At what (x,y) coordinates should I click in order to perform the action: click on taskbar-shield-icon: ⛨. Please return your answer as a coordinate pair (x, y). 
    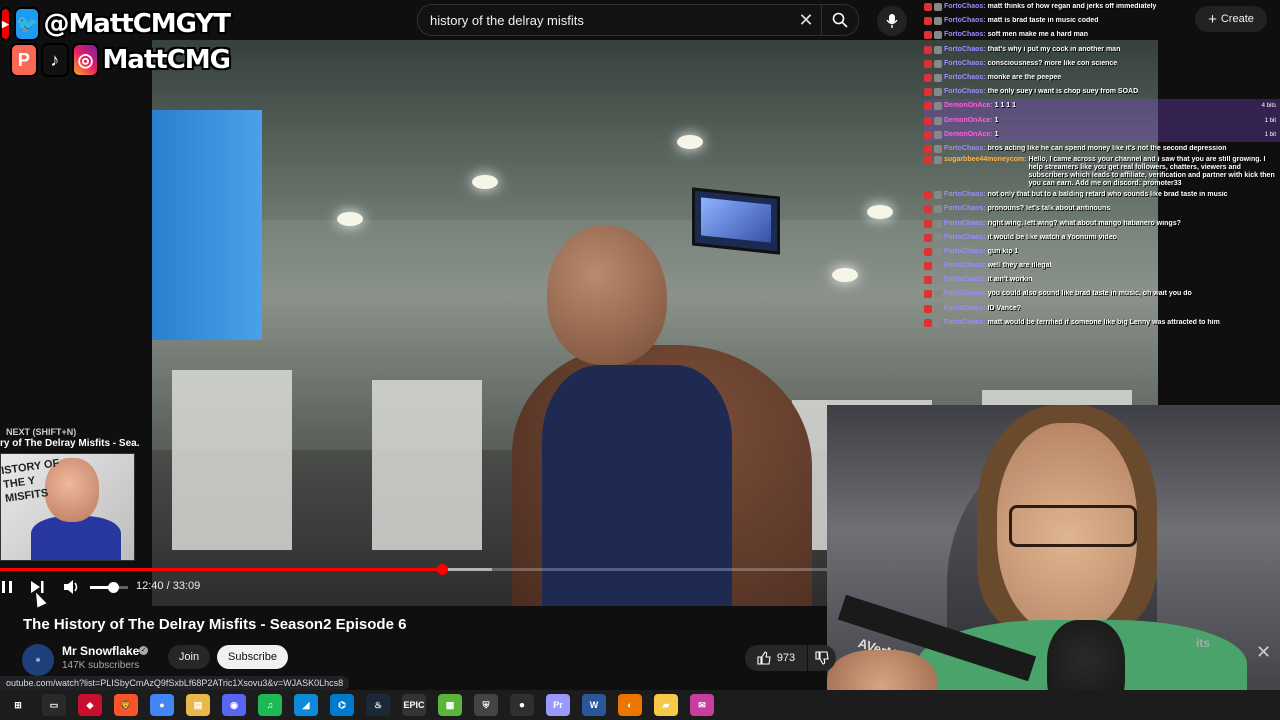
    Looking at the image, I should click on (486, 705).